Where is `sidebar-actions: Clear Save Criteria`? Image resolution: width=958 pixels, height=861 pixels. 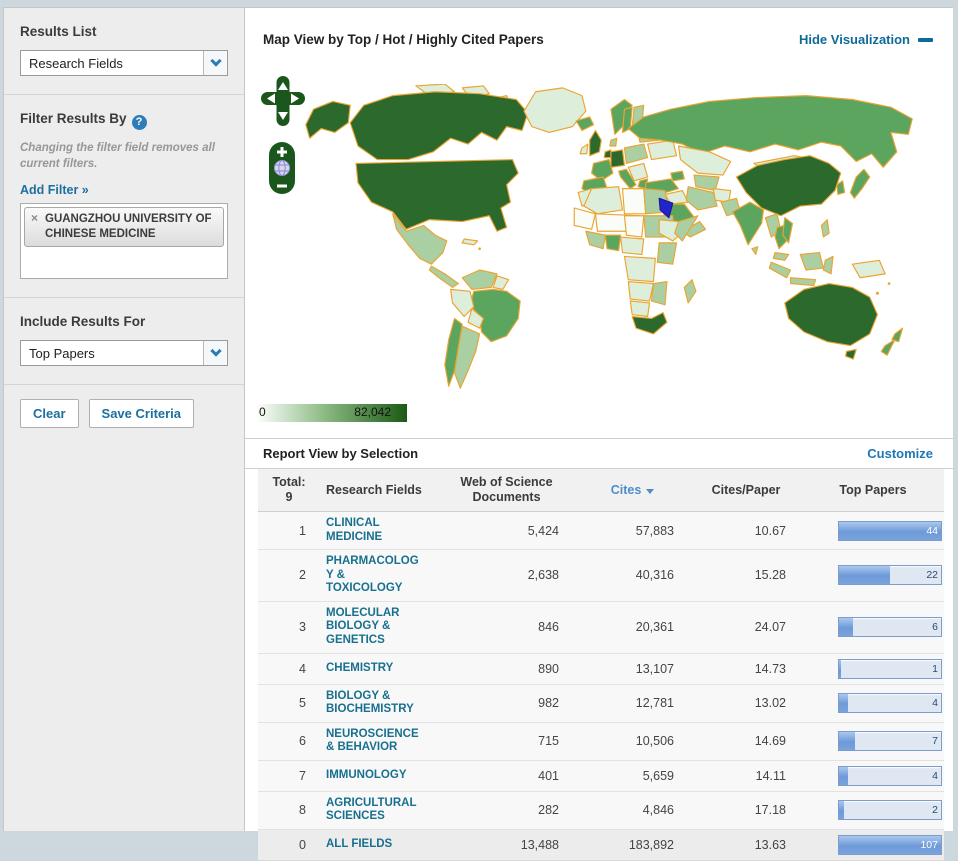
sidebar-actions: Clear Save Criteria is located at coordinates (124, 415).